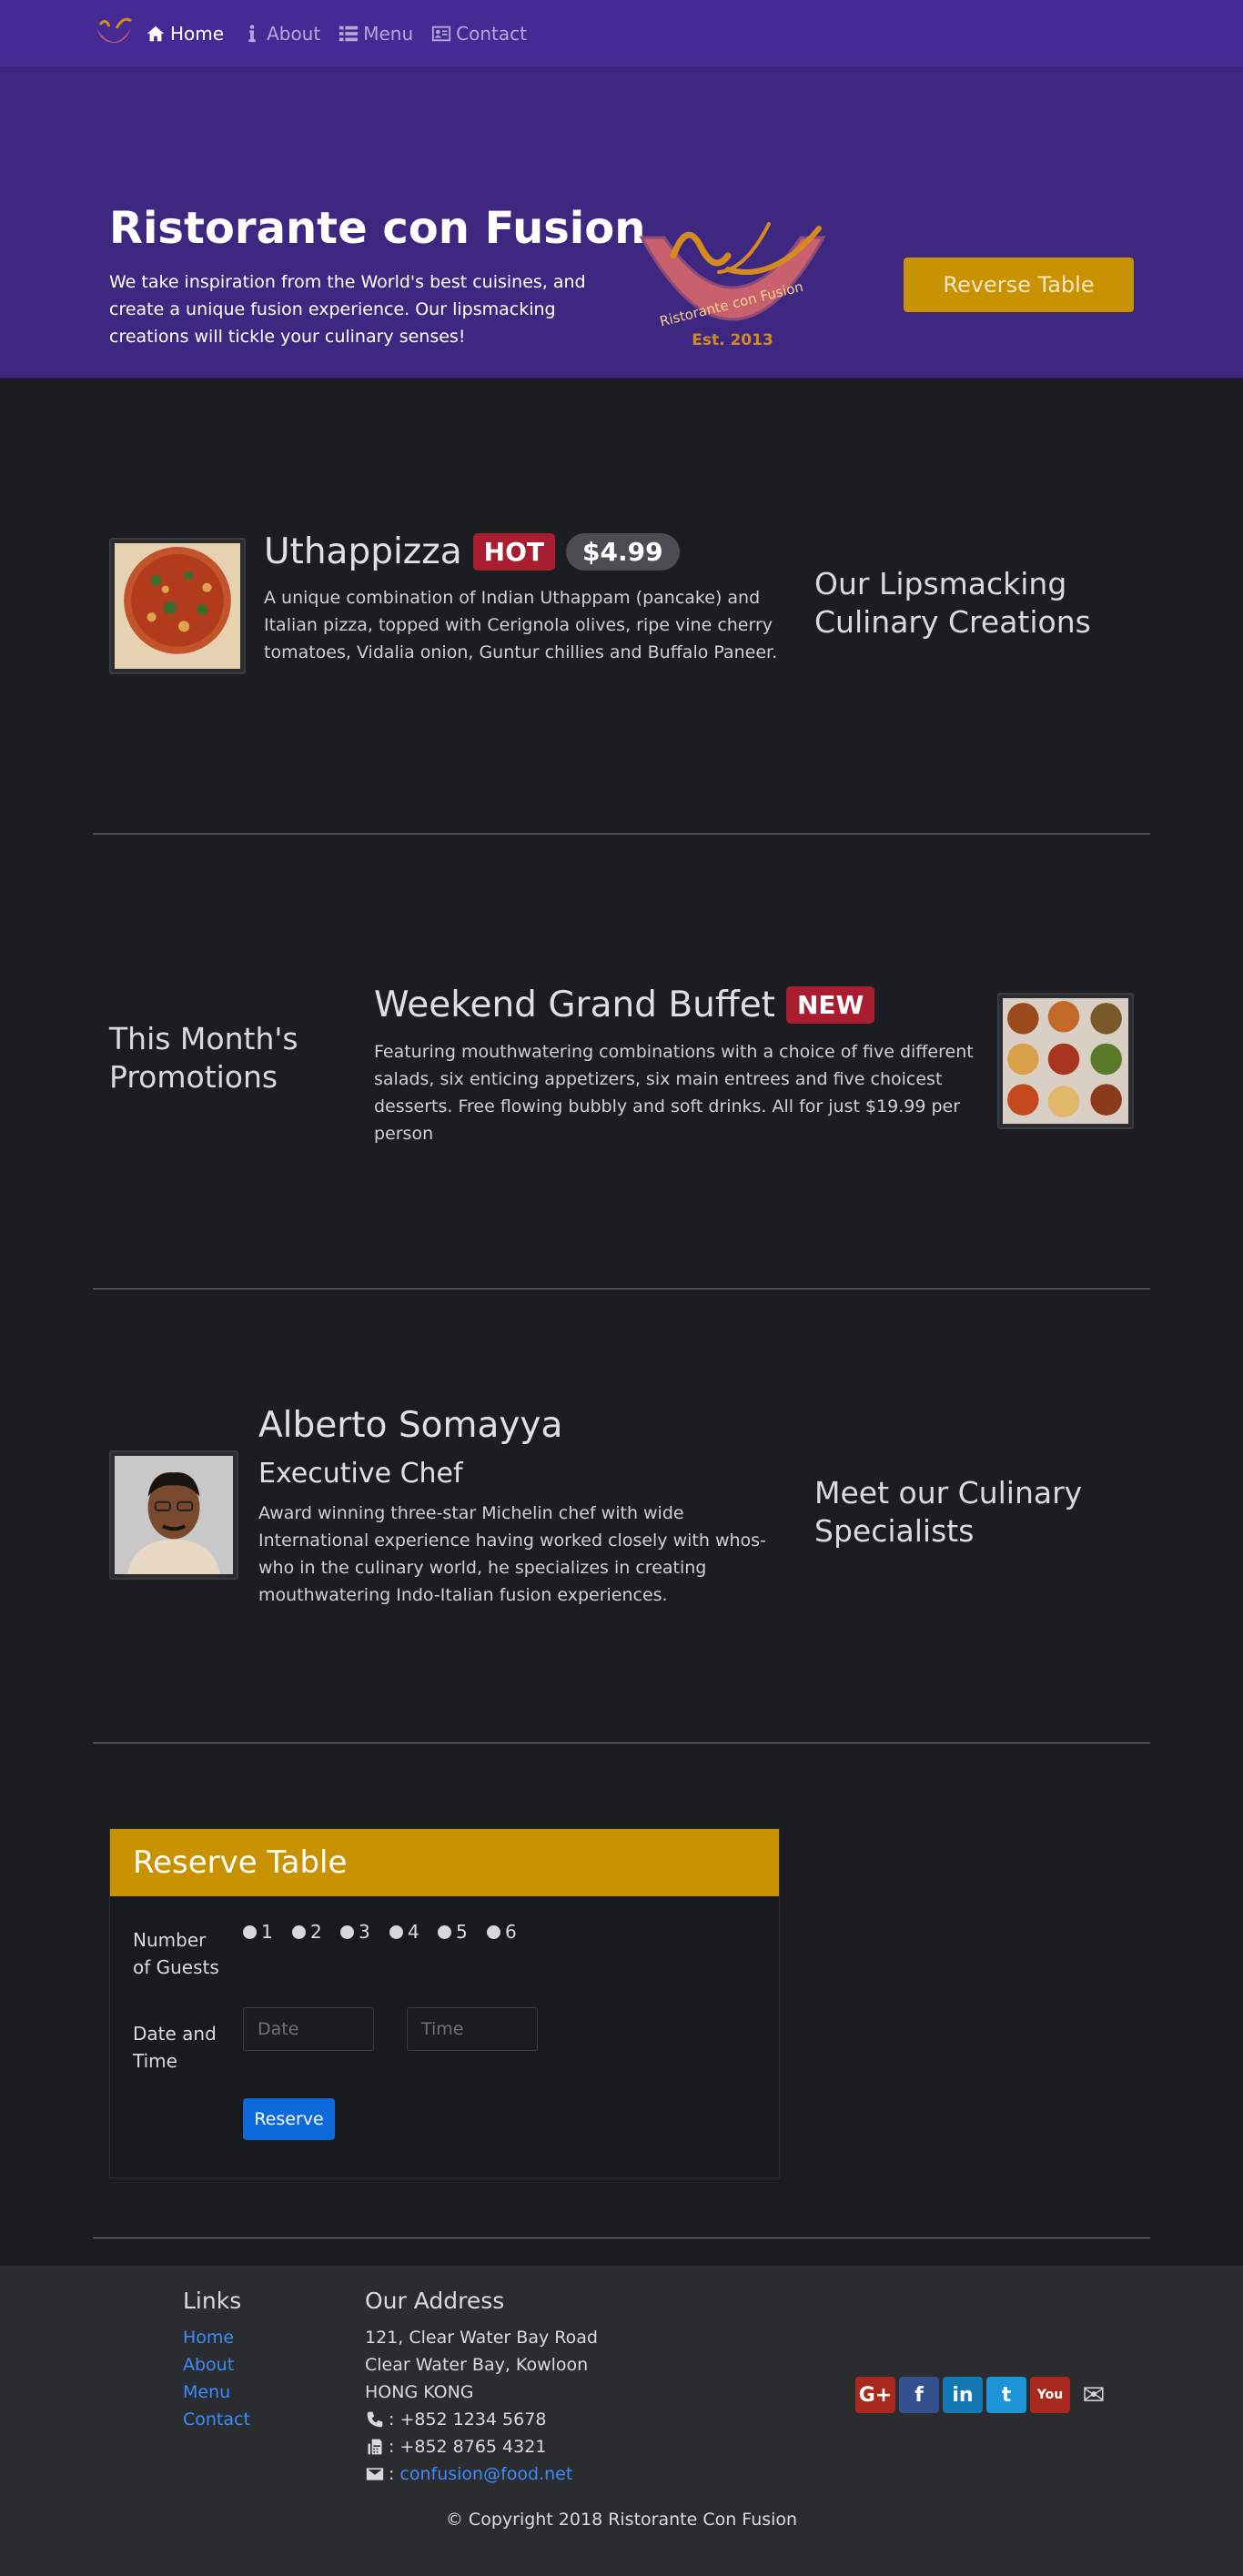 The height and width of the screenshot is (2576, 1243). Describe the element at coordinates (307, 1932) in the screenshot. I see `guest-radio-2: 2` at that location.